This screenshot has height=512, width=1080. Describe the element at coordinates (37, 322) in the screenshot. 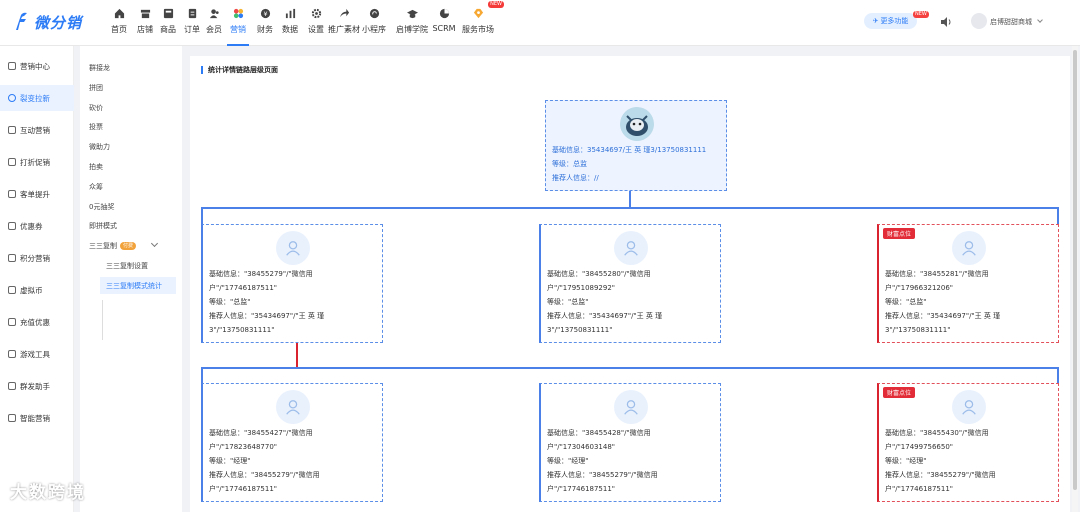

I see `sidebar-item-8: 充值优惠` at that location.